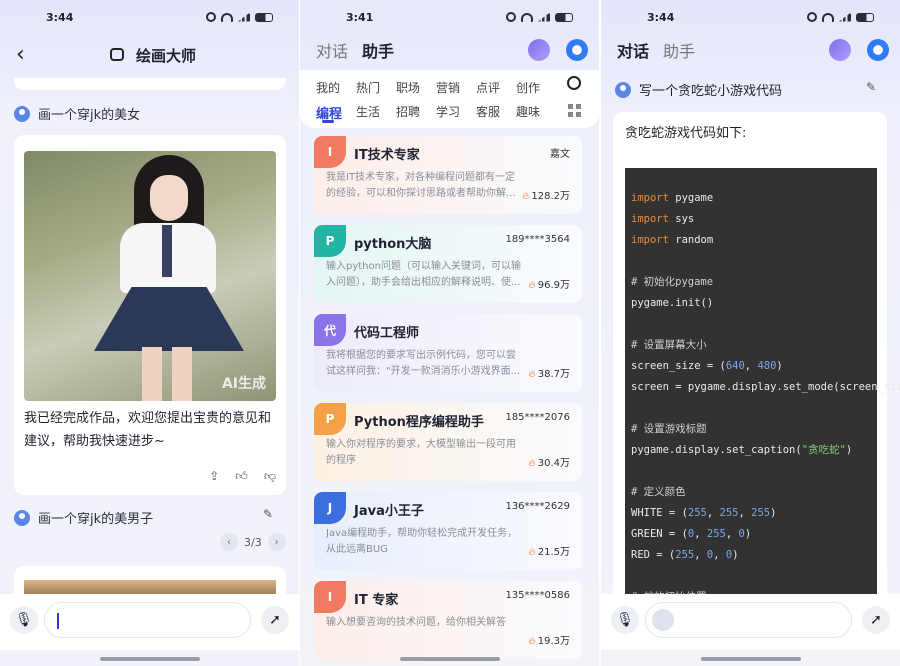 This screenshot has width=900, height=666. What do you see at coordinates (229, 542) in the screenshot?
I see `prev-page-button: ‹` at bounding box center [229, 542].